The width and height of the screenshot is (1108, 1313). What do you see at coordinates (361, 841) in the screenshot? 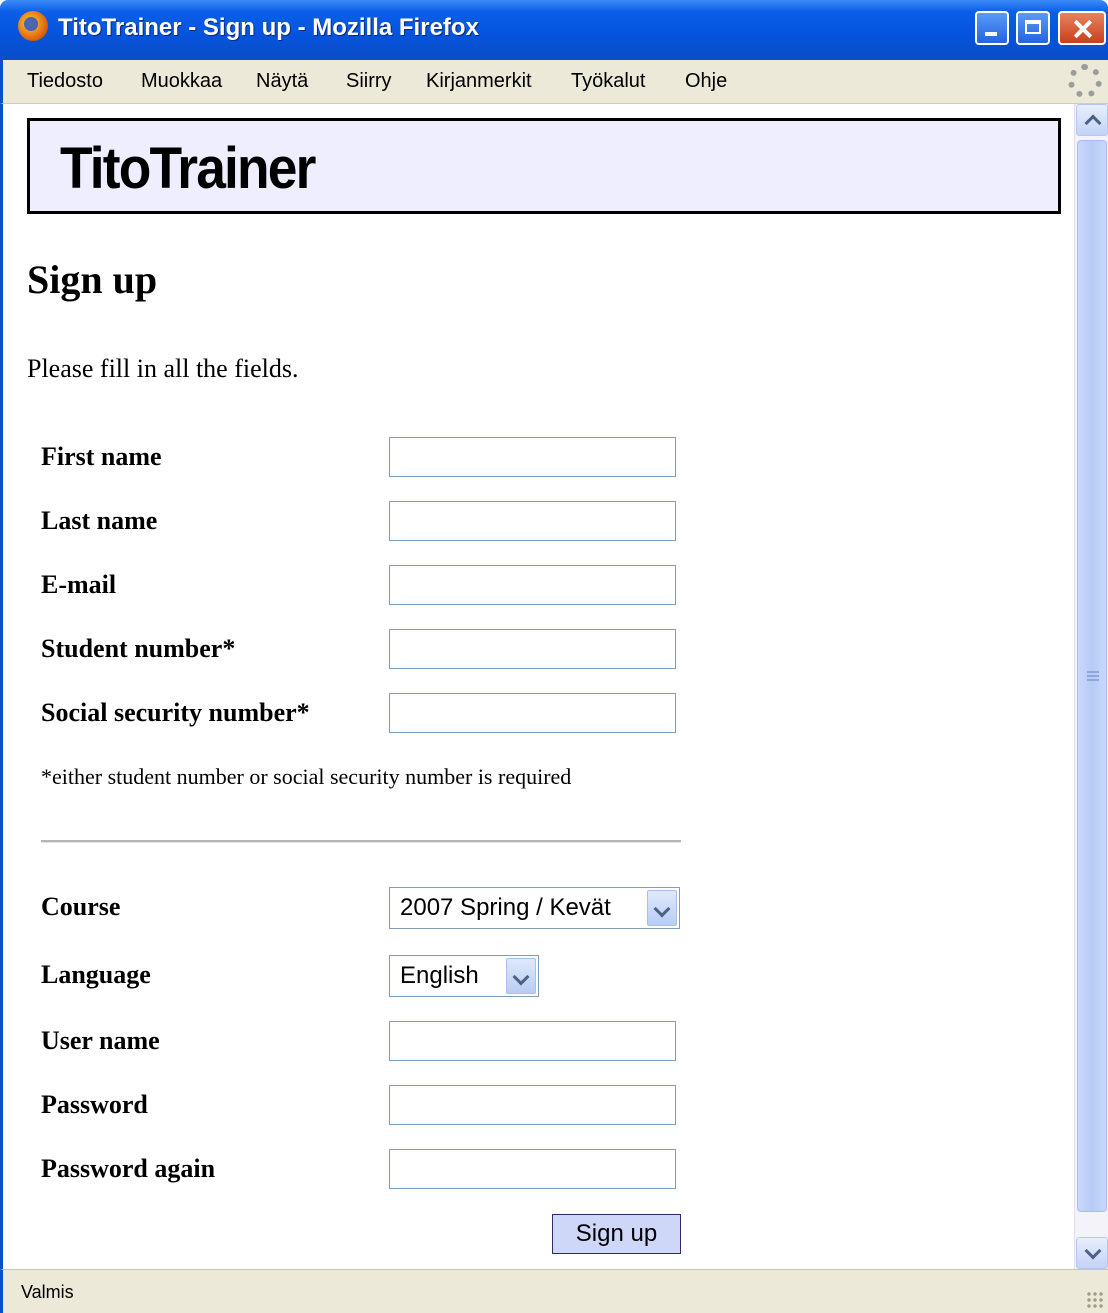
I see `form-divider` at bounding box center [361, 841].